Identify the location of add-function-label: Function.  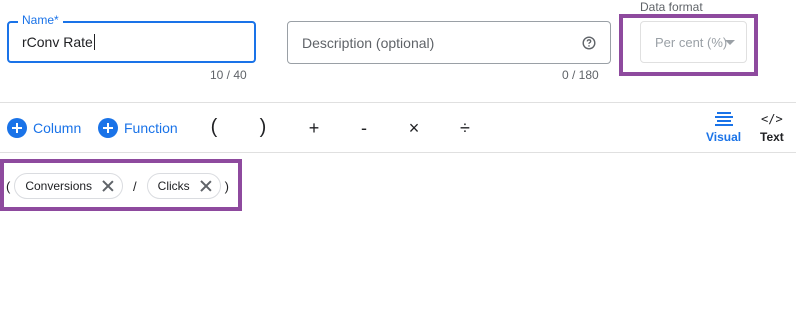
(151, 128).